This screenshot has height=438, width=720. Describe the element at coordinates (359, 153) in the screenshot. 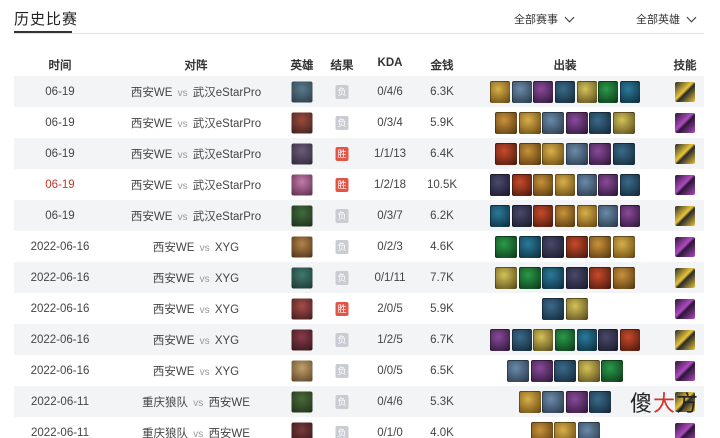

I see `table-row: 06-19 西安WE vs 武汉eStarPro 胜 1/1/13 6.4K` at that location.